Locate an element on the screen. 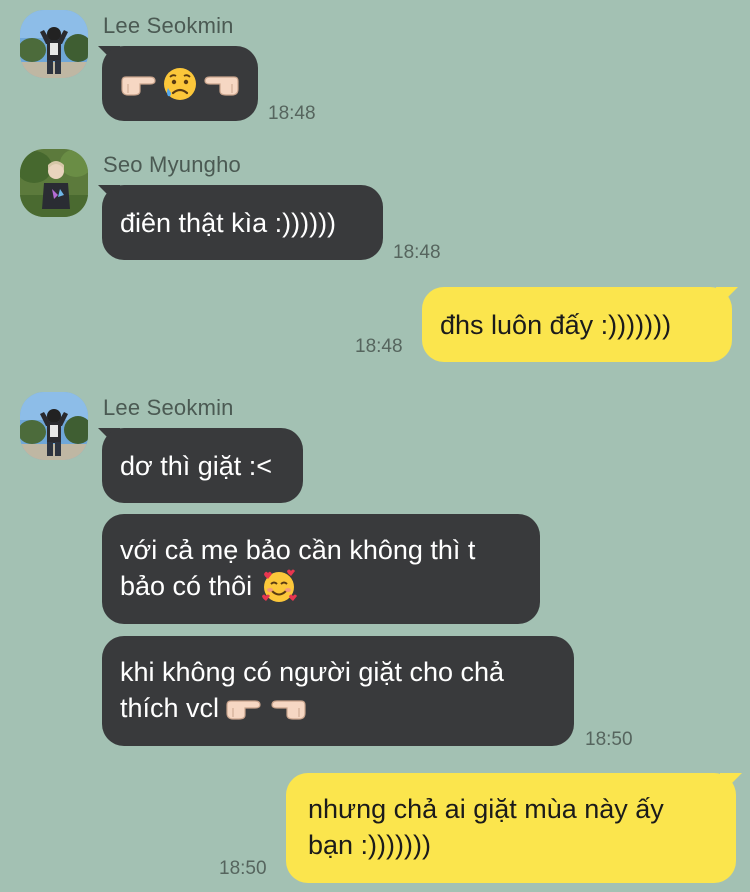  message-text-line: thích vcl is located at coordinates (170, 708).